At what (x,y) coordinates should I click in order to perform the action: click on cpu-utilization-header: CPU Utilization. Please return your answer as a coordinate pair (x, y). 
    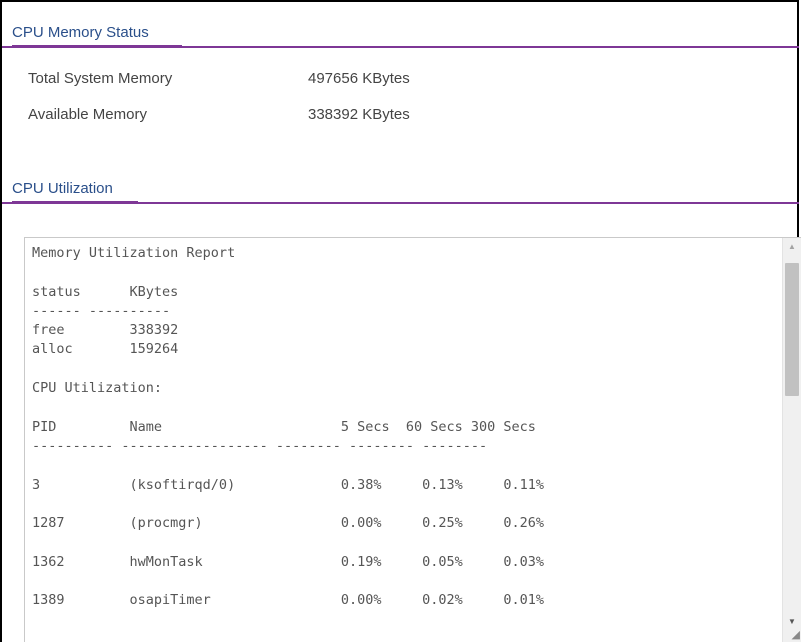
    Looking at the image, I should click on (400, 189).